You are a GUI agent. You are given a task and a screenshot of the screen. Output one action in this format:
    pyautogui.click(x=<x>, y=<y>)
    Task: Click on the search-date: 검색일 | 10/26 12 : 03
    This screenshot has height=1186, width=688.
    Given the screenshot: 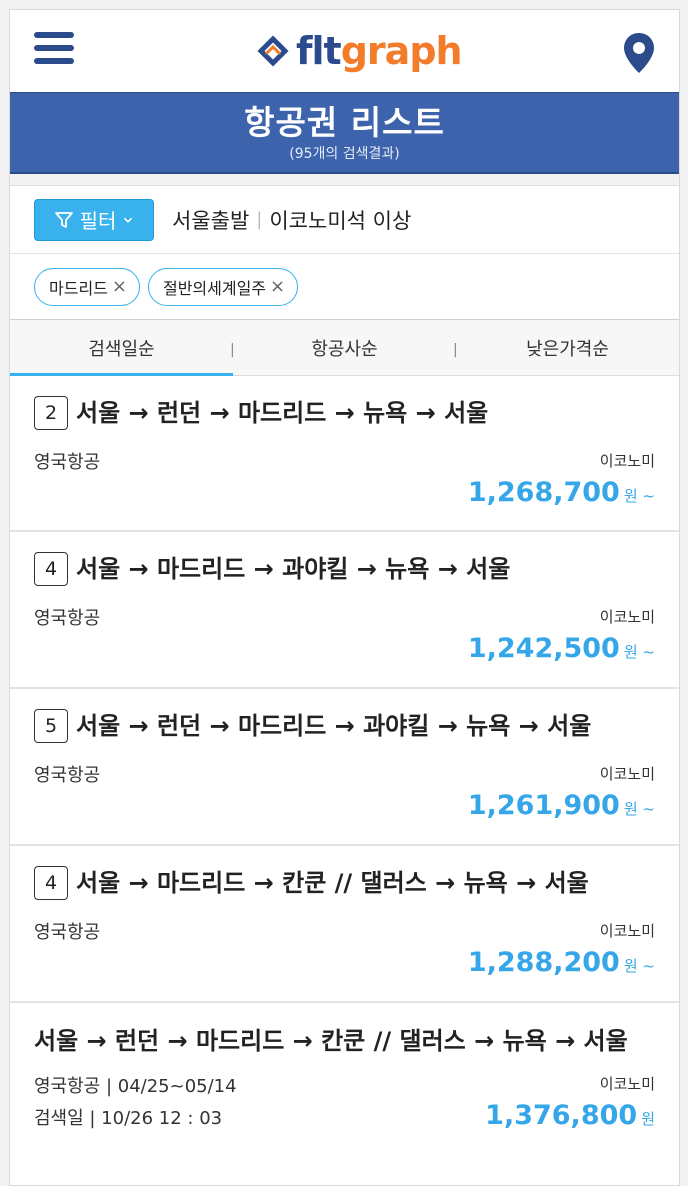 What is the action you would take?
    pyautogui.click(x=128, y=1118)
    